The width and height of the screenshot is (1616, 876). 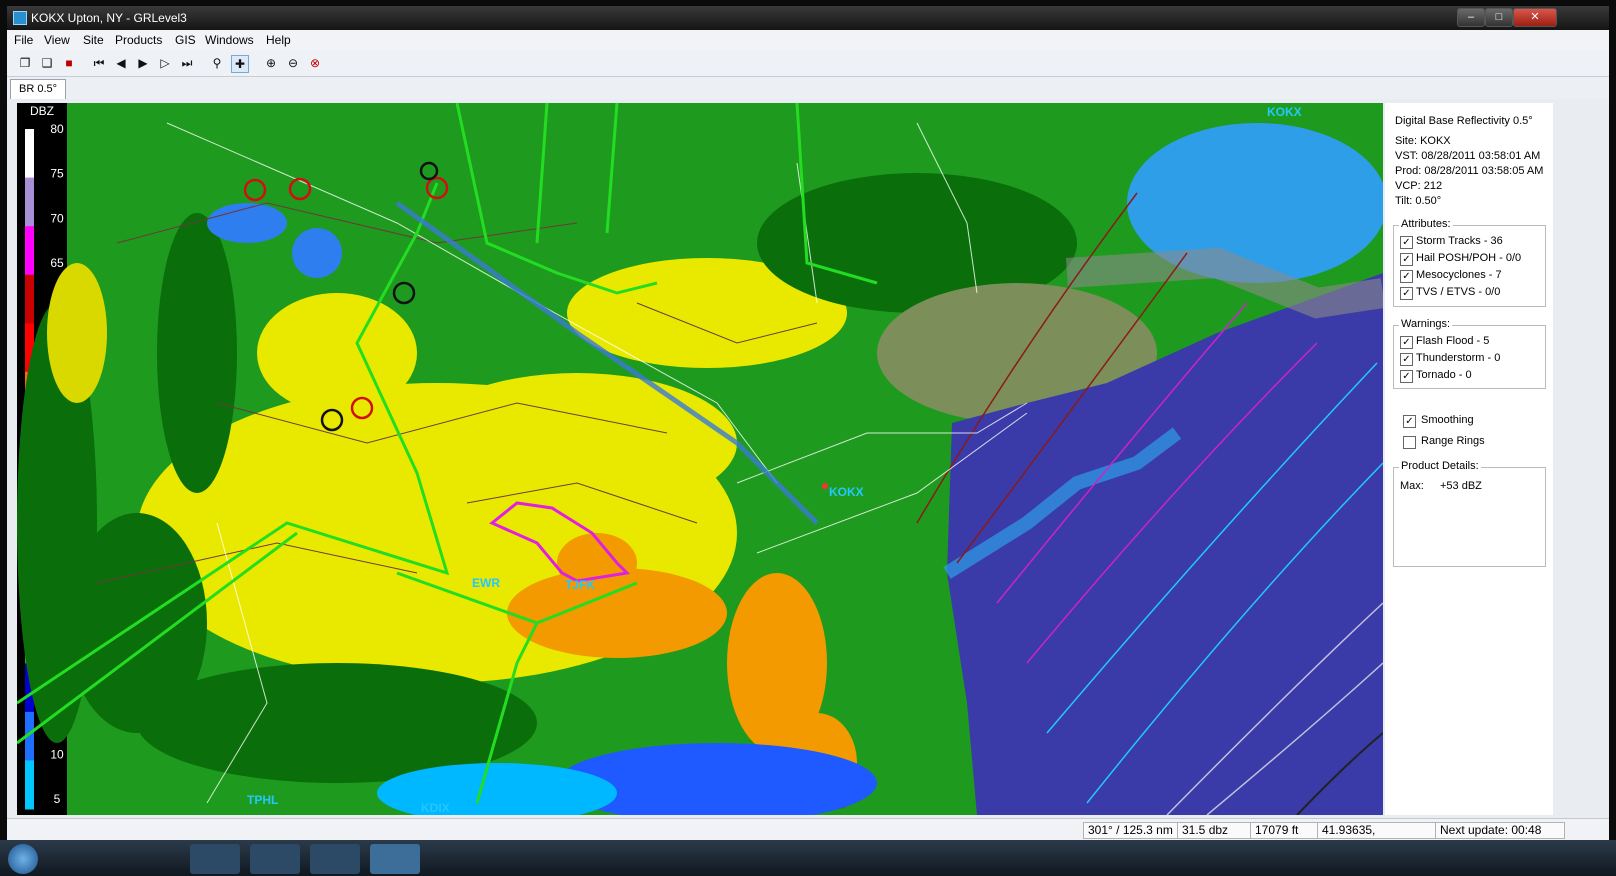 What do you see at coordinates (1459, 241) in the screenshot?
I see `storm-tracks-label: Storm Tracks - 36` at bounding box center [1459, 241].